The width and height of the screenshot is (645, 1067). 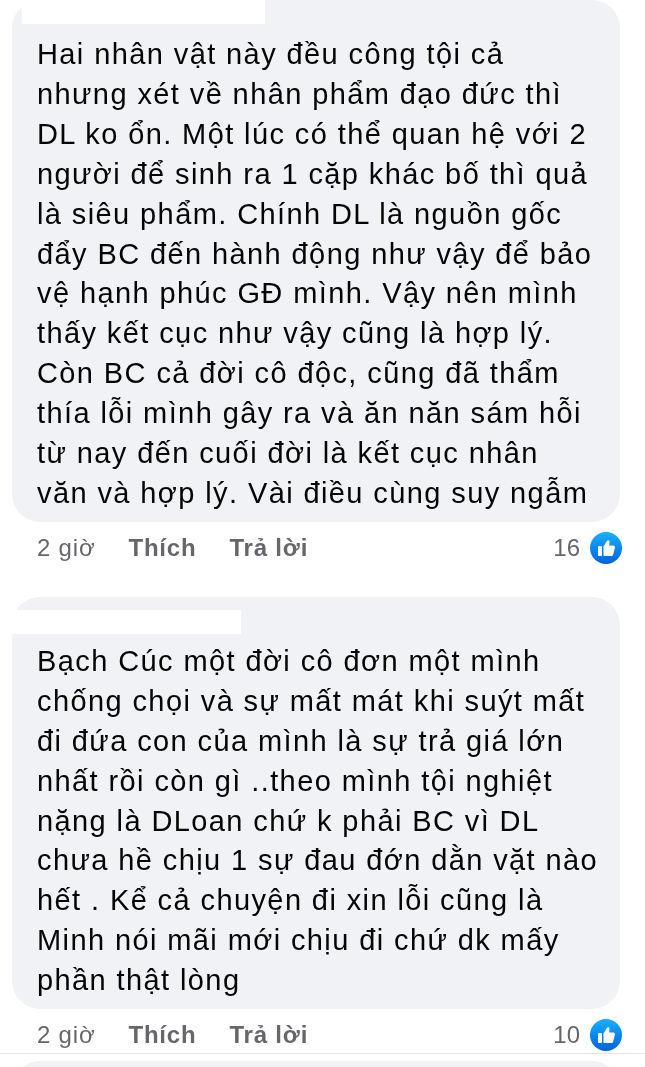 I want to click on reactions-button: 10, so click(x=587, y=1035).